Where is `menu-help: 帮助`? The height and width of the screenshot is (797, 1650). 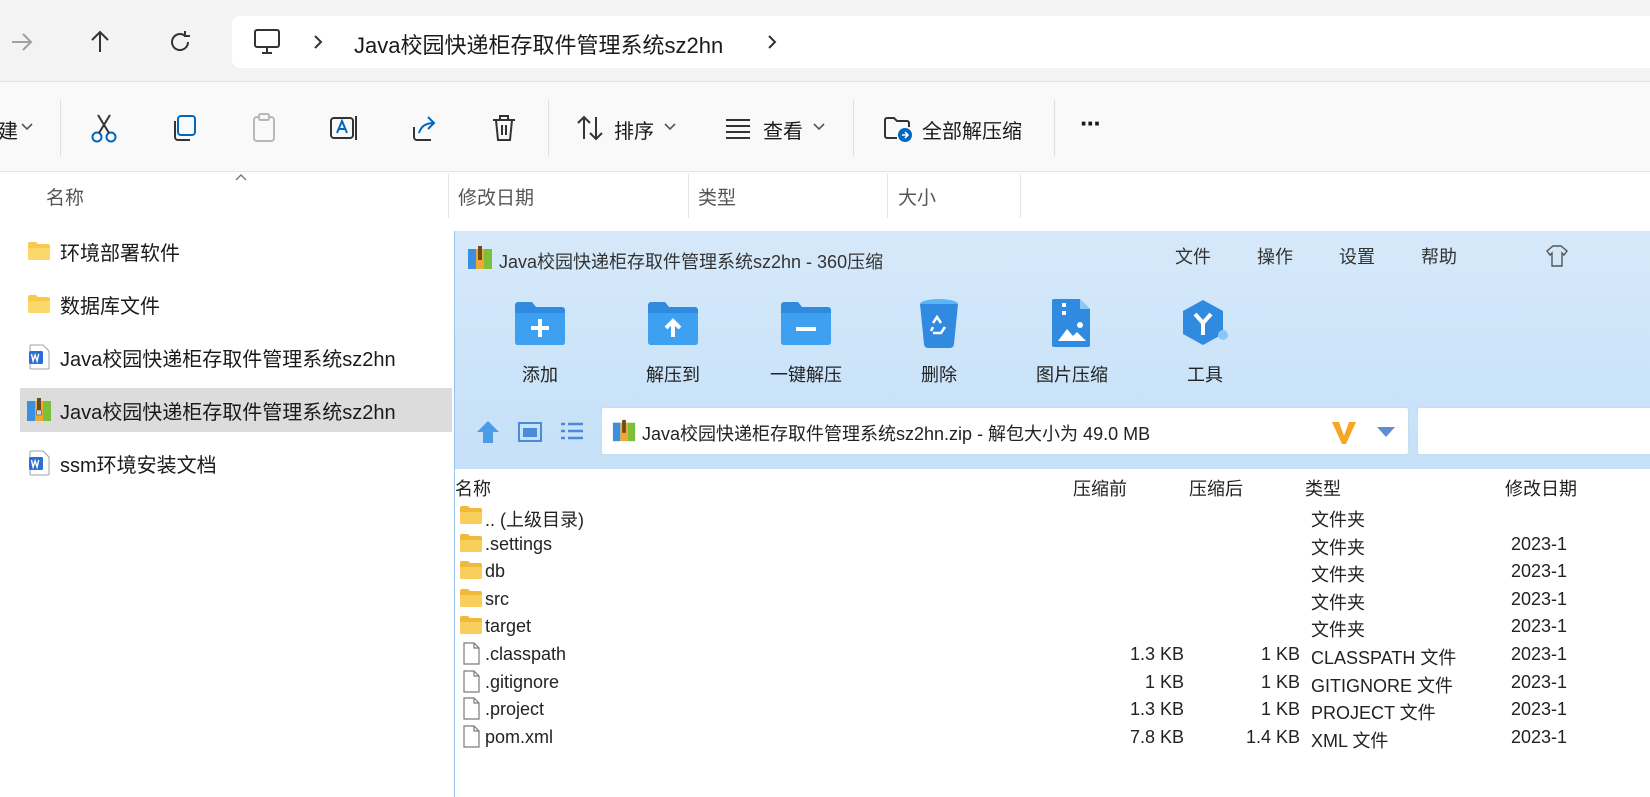 menu-help: 帮助 is located at coordinates (1439, 256).